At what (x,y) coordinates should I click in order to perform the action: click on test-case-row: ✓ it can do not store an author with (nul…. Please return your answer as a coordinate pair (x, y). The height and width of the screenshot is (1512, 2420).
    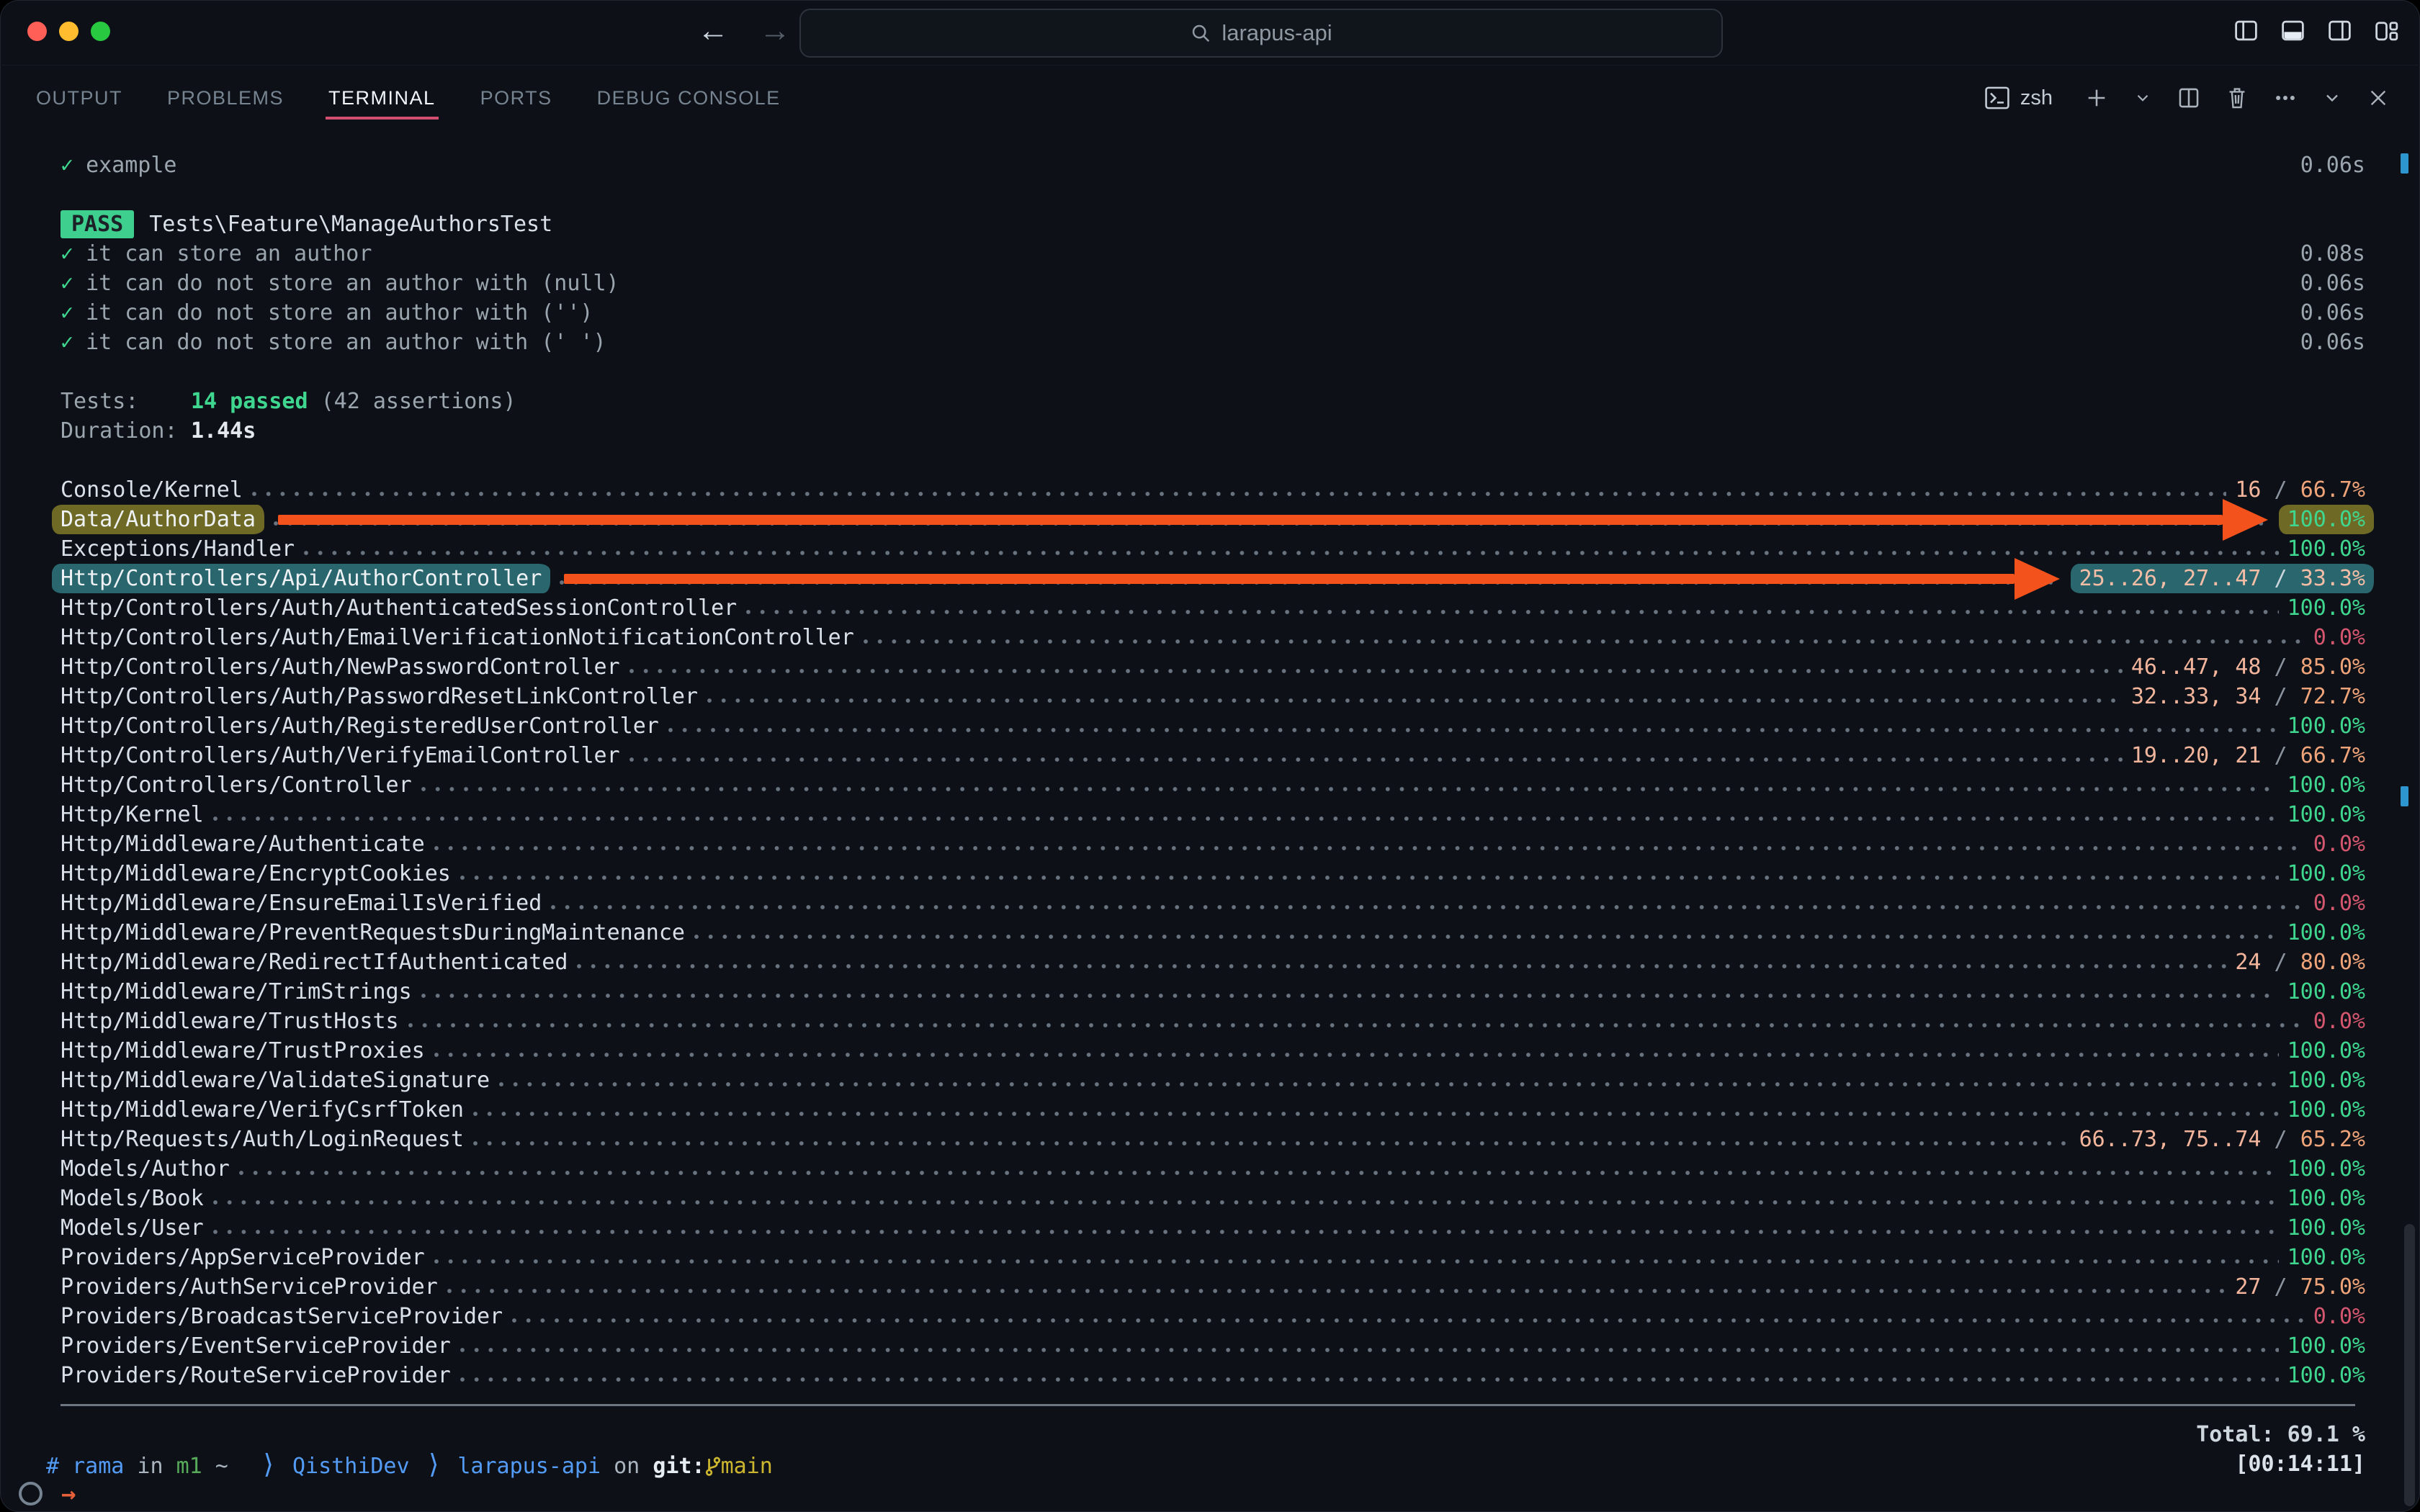
    Looking at the image, I should click on (1212, 283).